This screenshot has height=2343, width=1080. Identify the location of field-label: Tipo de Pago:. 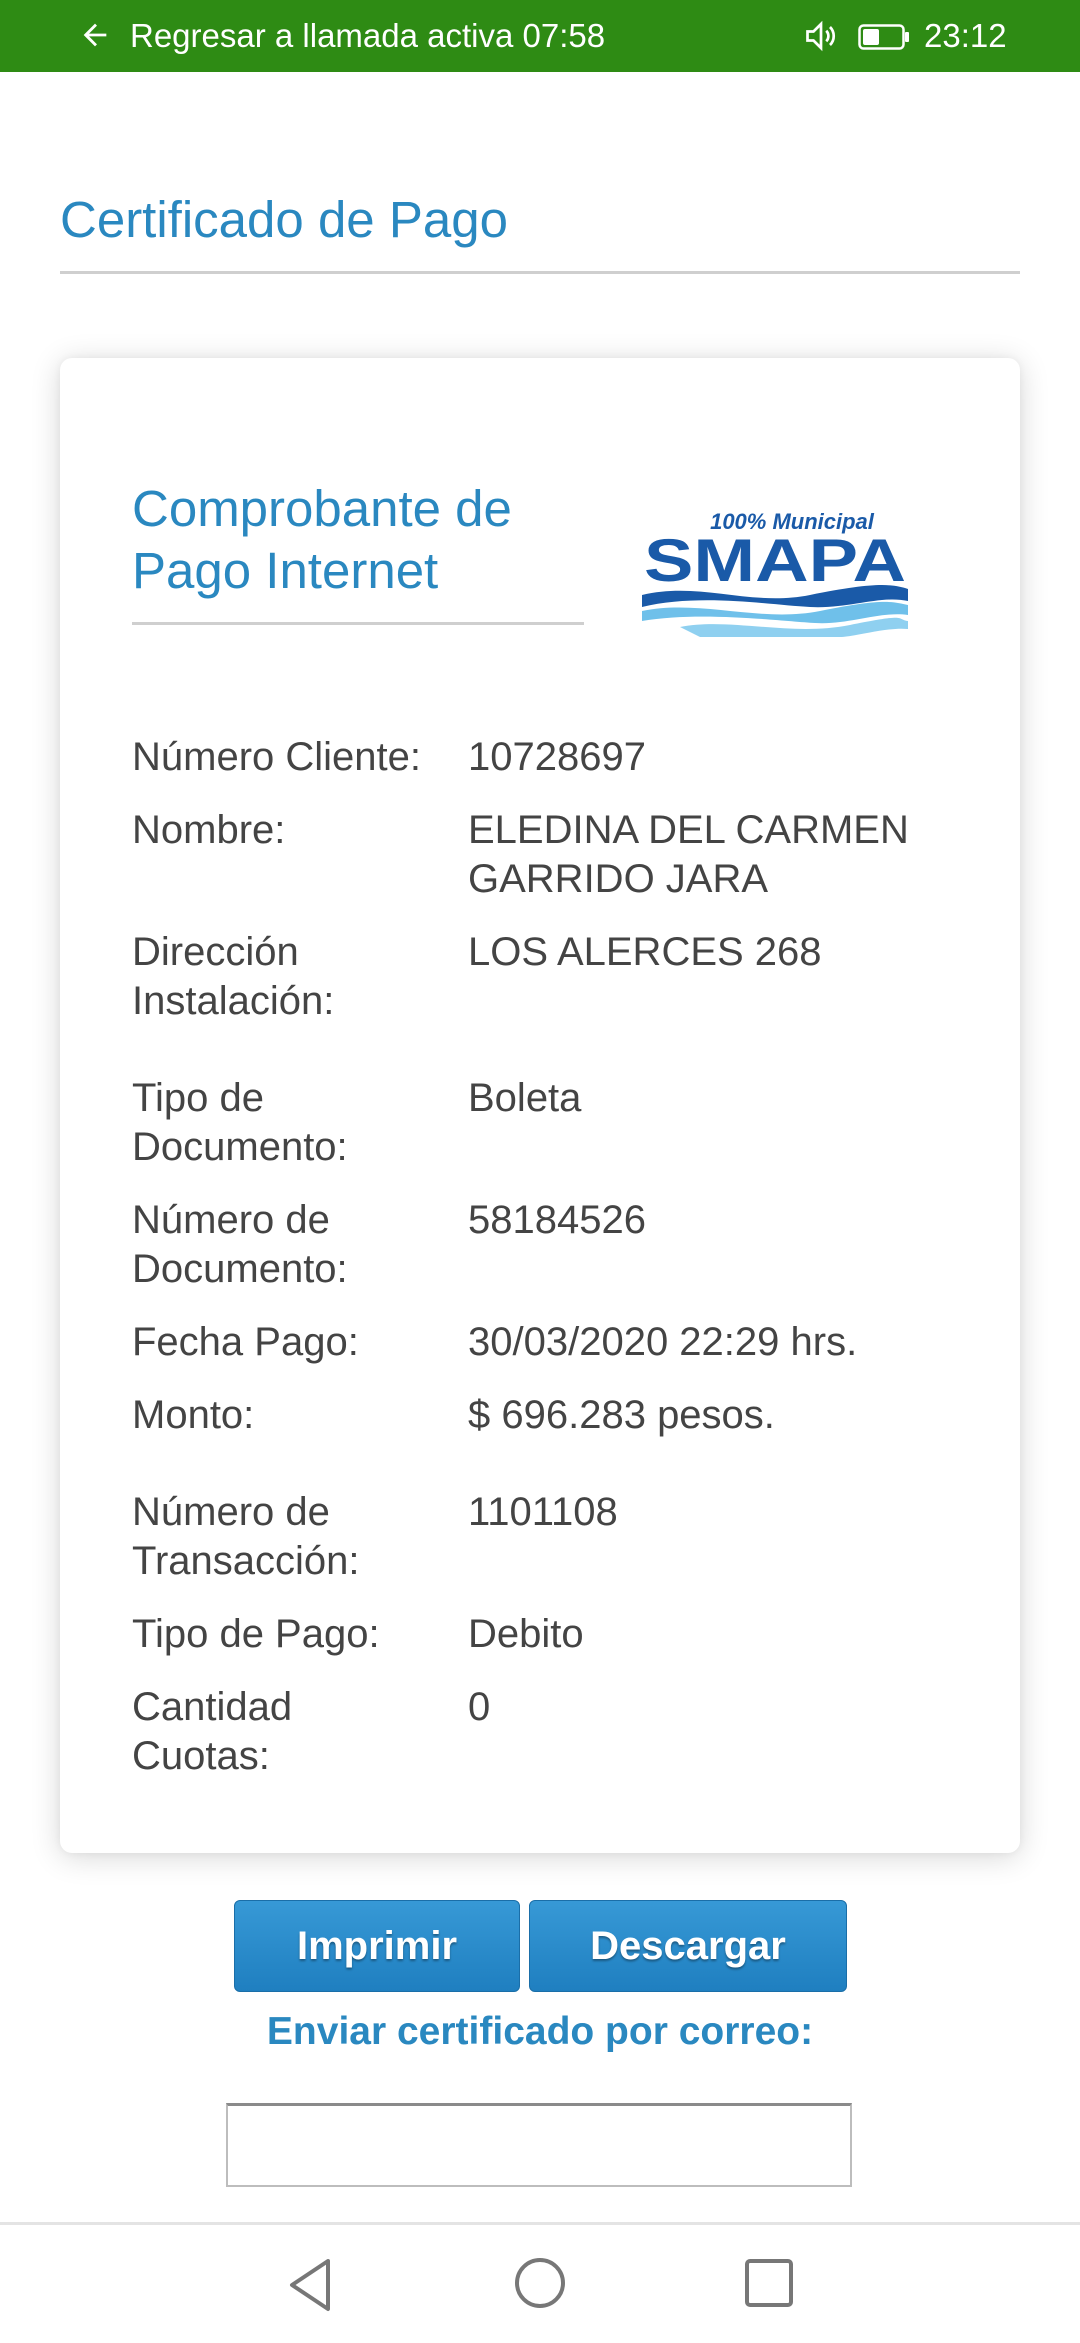
(256, 1634).